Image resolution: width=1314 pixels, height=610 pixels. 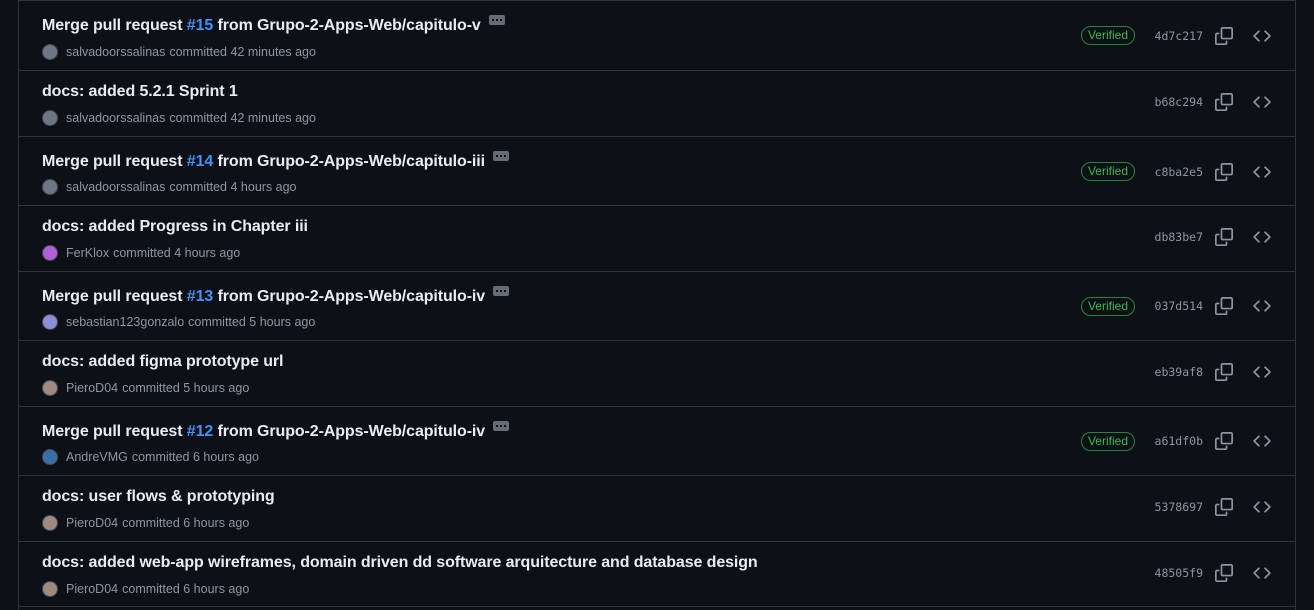 What do you see at coordinates (125, 322) in the screenshot?
I see `commit-author: sebastian123gonzalo` at bounding box center [125, 322].